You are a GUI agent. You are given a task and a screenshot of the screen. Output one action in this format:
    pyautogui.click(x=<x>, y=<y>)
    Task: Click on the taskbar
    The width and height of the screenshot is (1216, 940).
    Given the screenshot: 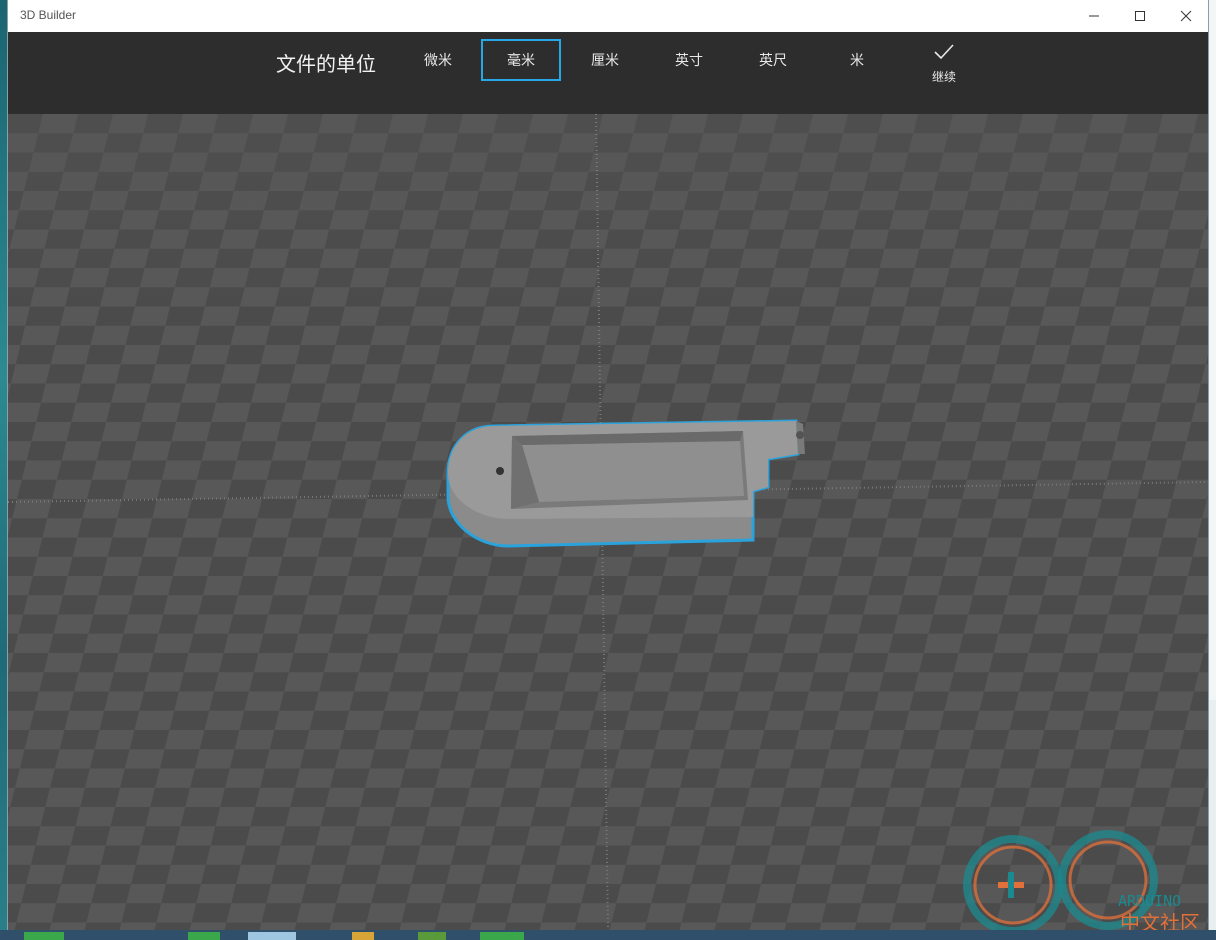 What is the action you would take?
    pyautogui.click(x=608, y=935)
    